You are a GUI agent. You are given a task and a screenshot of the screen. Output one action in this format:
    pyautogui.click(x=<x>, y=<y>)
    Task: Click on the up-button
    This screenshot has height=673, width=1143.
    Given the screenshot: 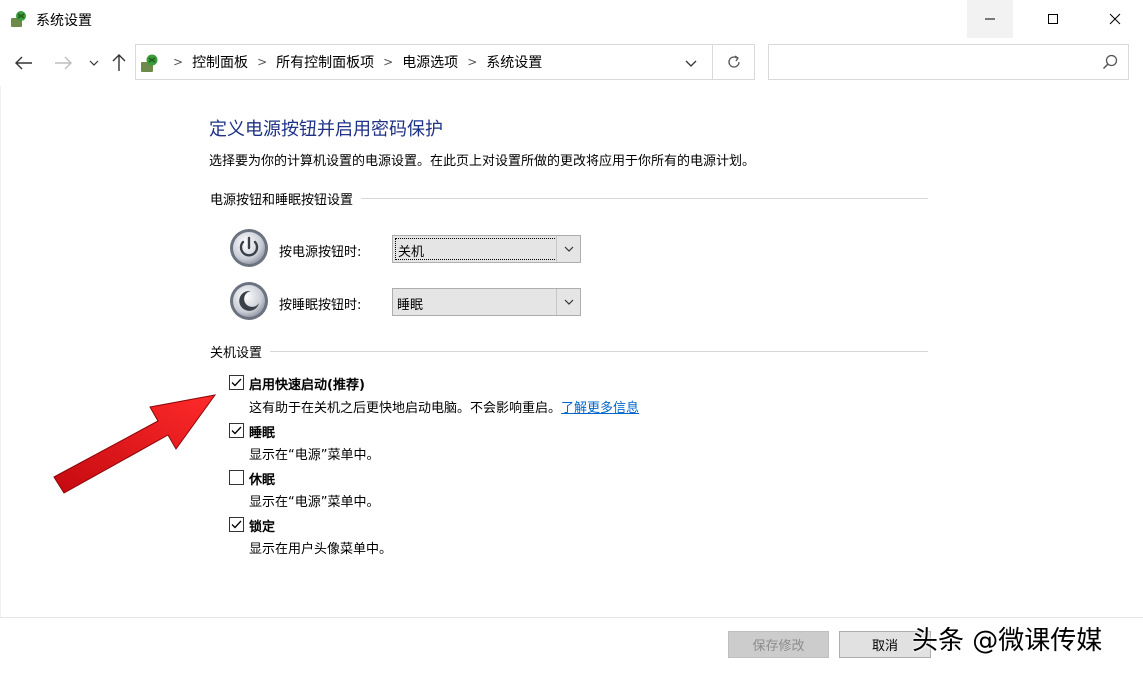 What is the action you would take?
    pyautogui.click(x=119, y=63)
    